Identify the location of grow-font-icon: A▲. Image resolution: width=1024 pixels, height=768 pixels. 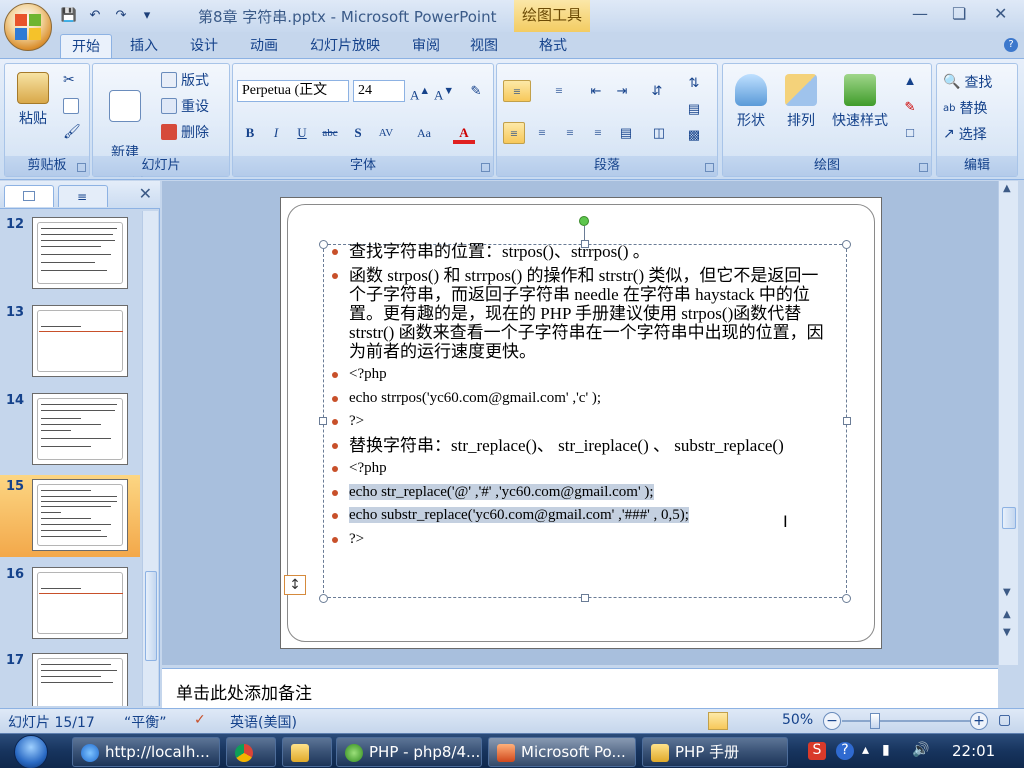
(420, 91).